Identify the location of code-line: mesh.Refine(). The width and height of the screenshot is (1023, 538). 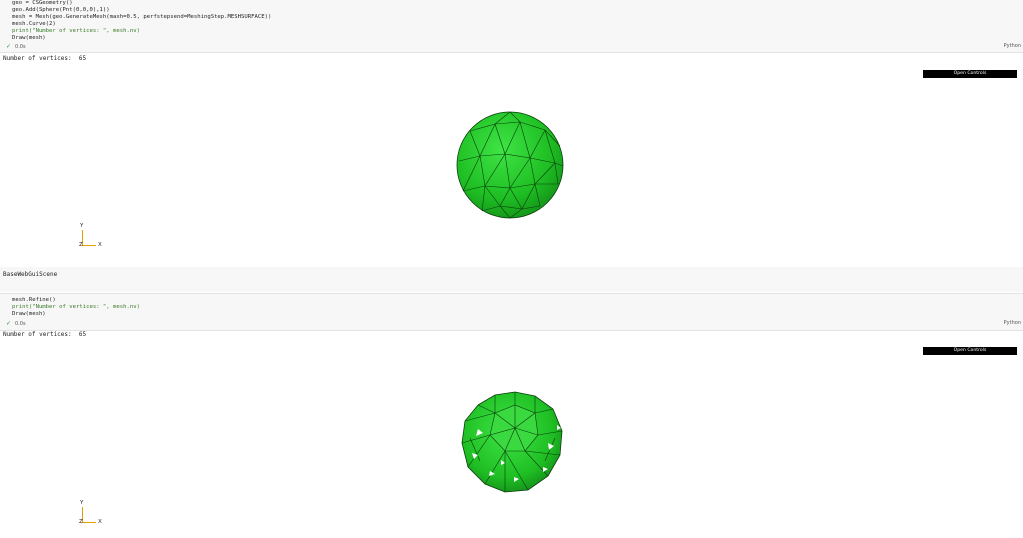
(34, 300).